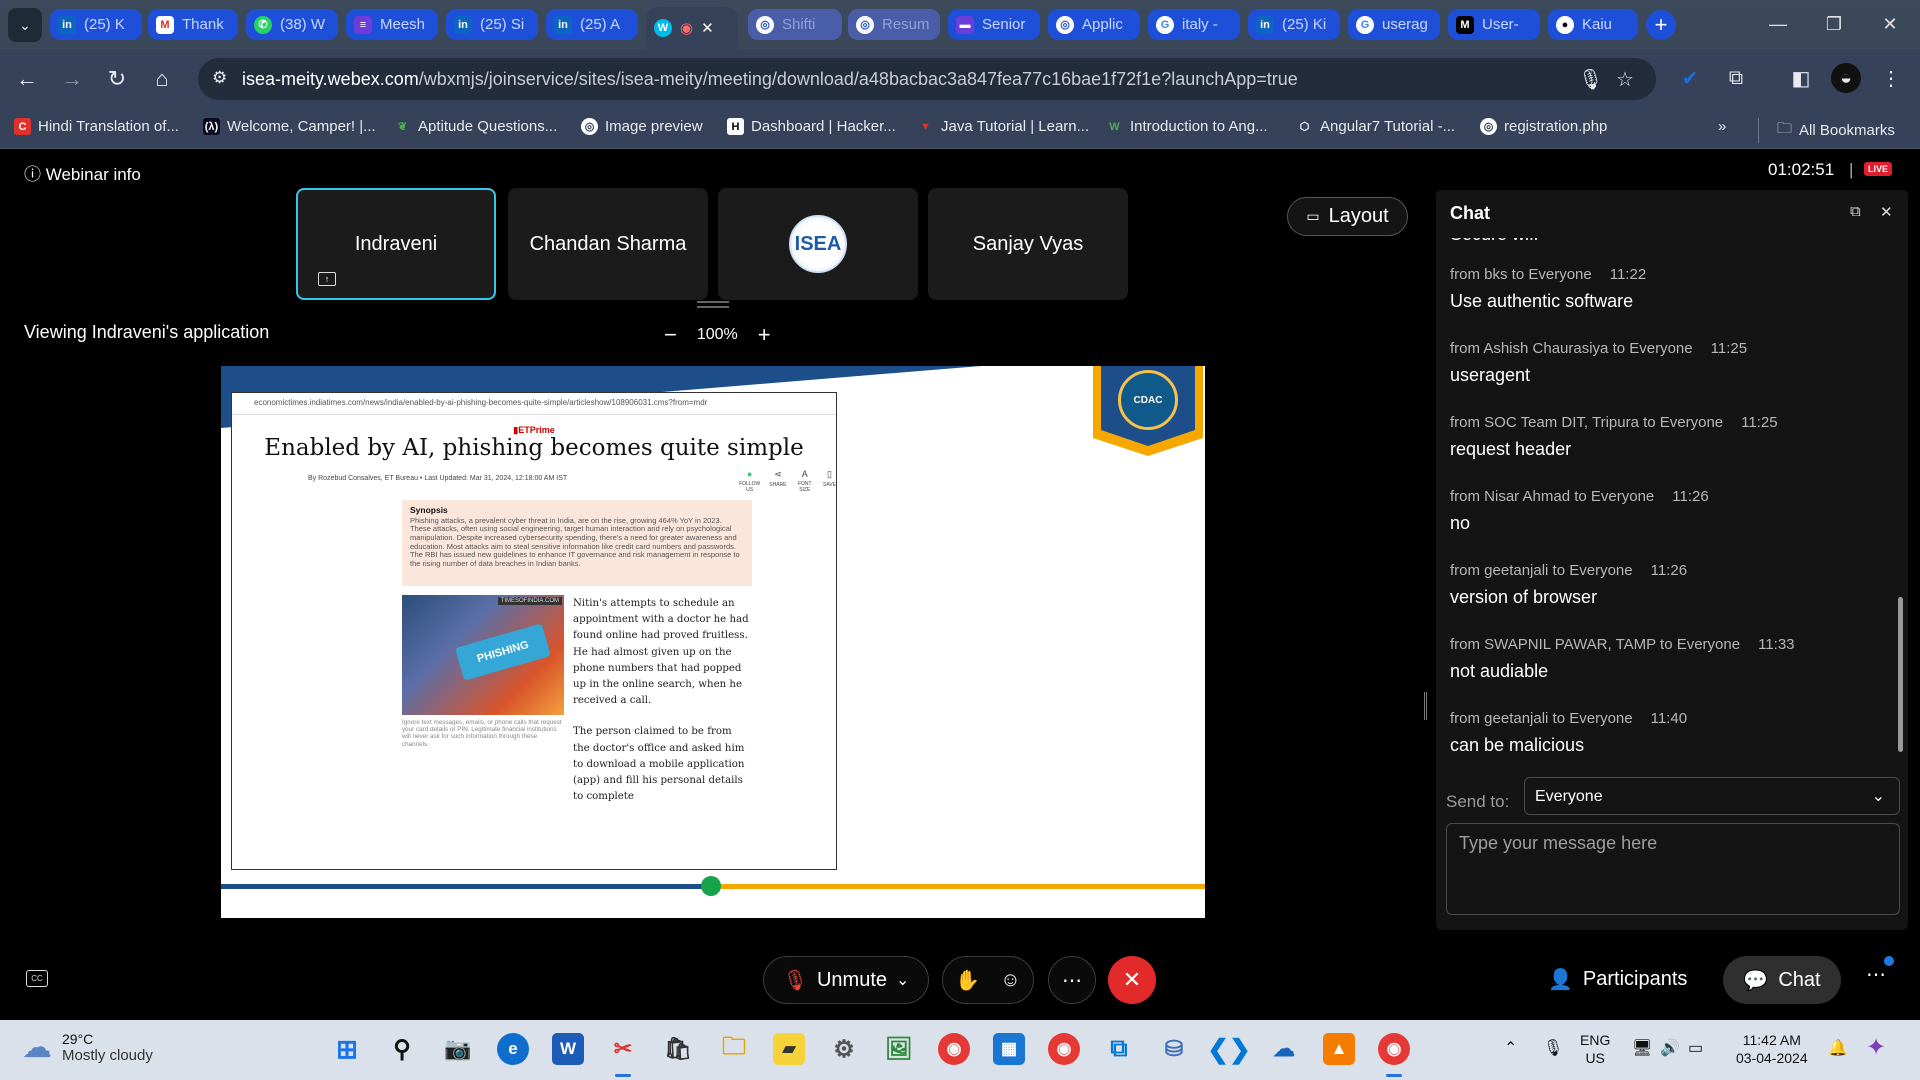 The height and width of the screenshot is (1080, 1920). Describe the element at coordinates (27, 79) in the screenshot. I see `back-button: ←` at that location.